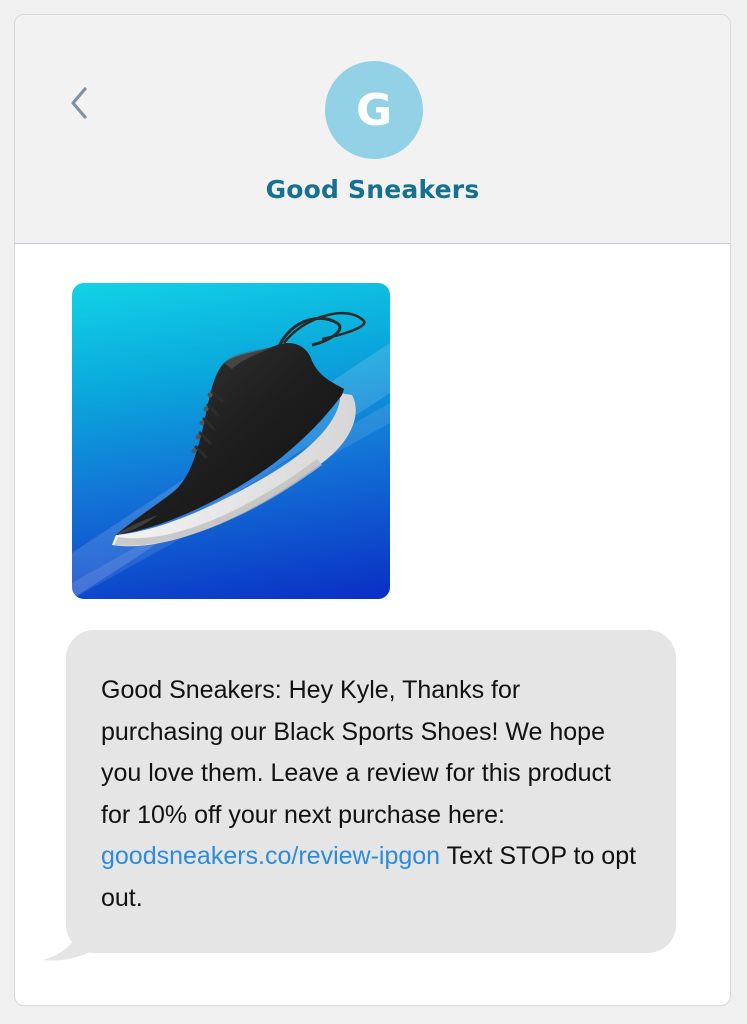 Image resolution: width=747 pixels, height=1024 pixels. Describe the element at coordinates (270, 856) in the screenshot. I see `review-link: goodsneakers.co/review-ipgon` at that location.